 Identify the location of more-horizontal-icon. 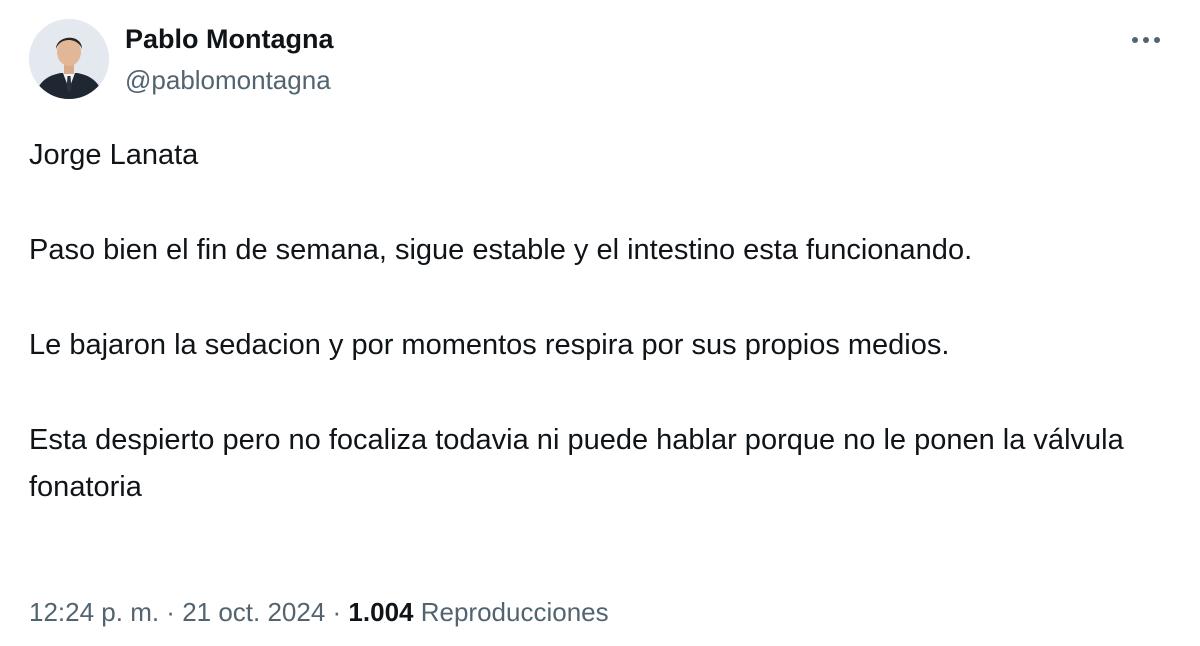
(1146, 40).